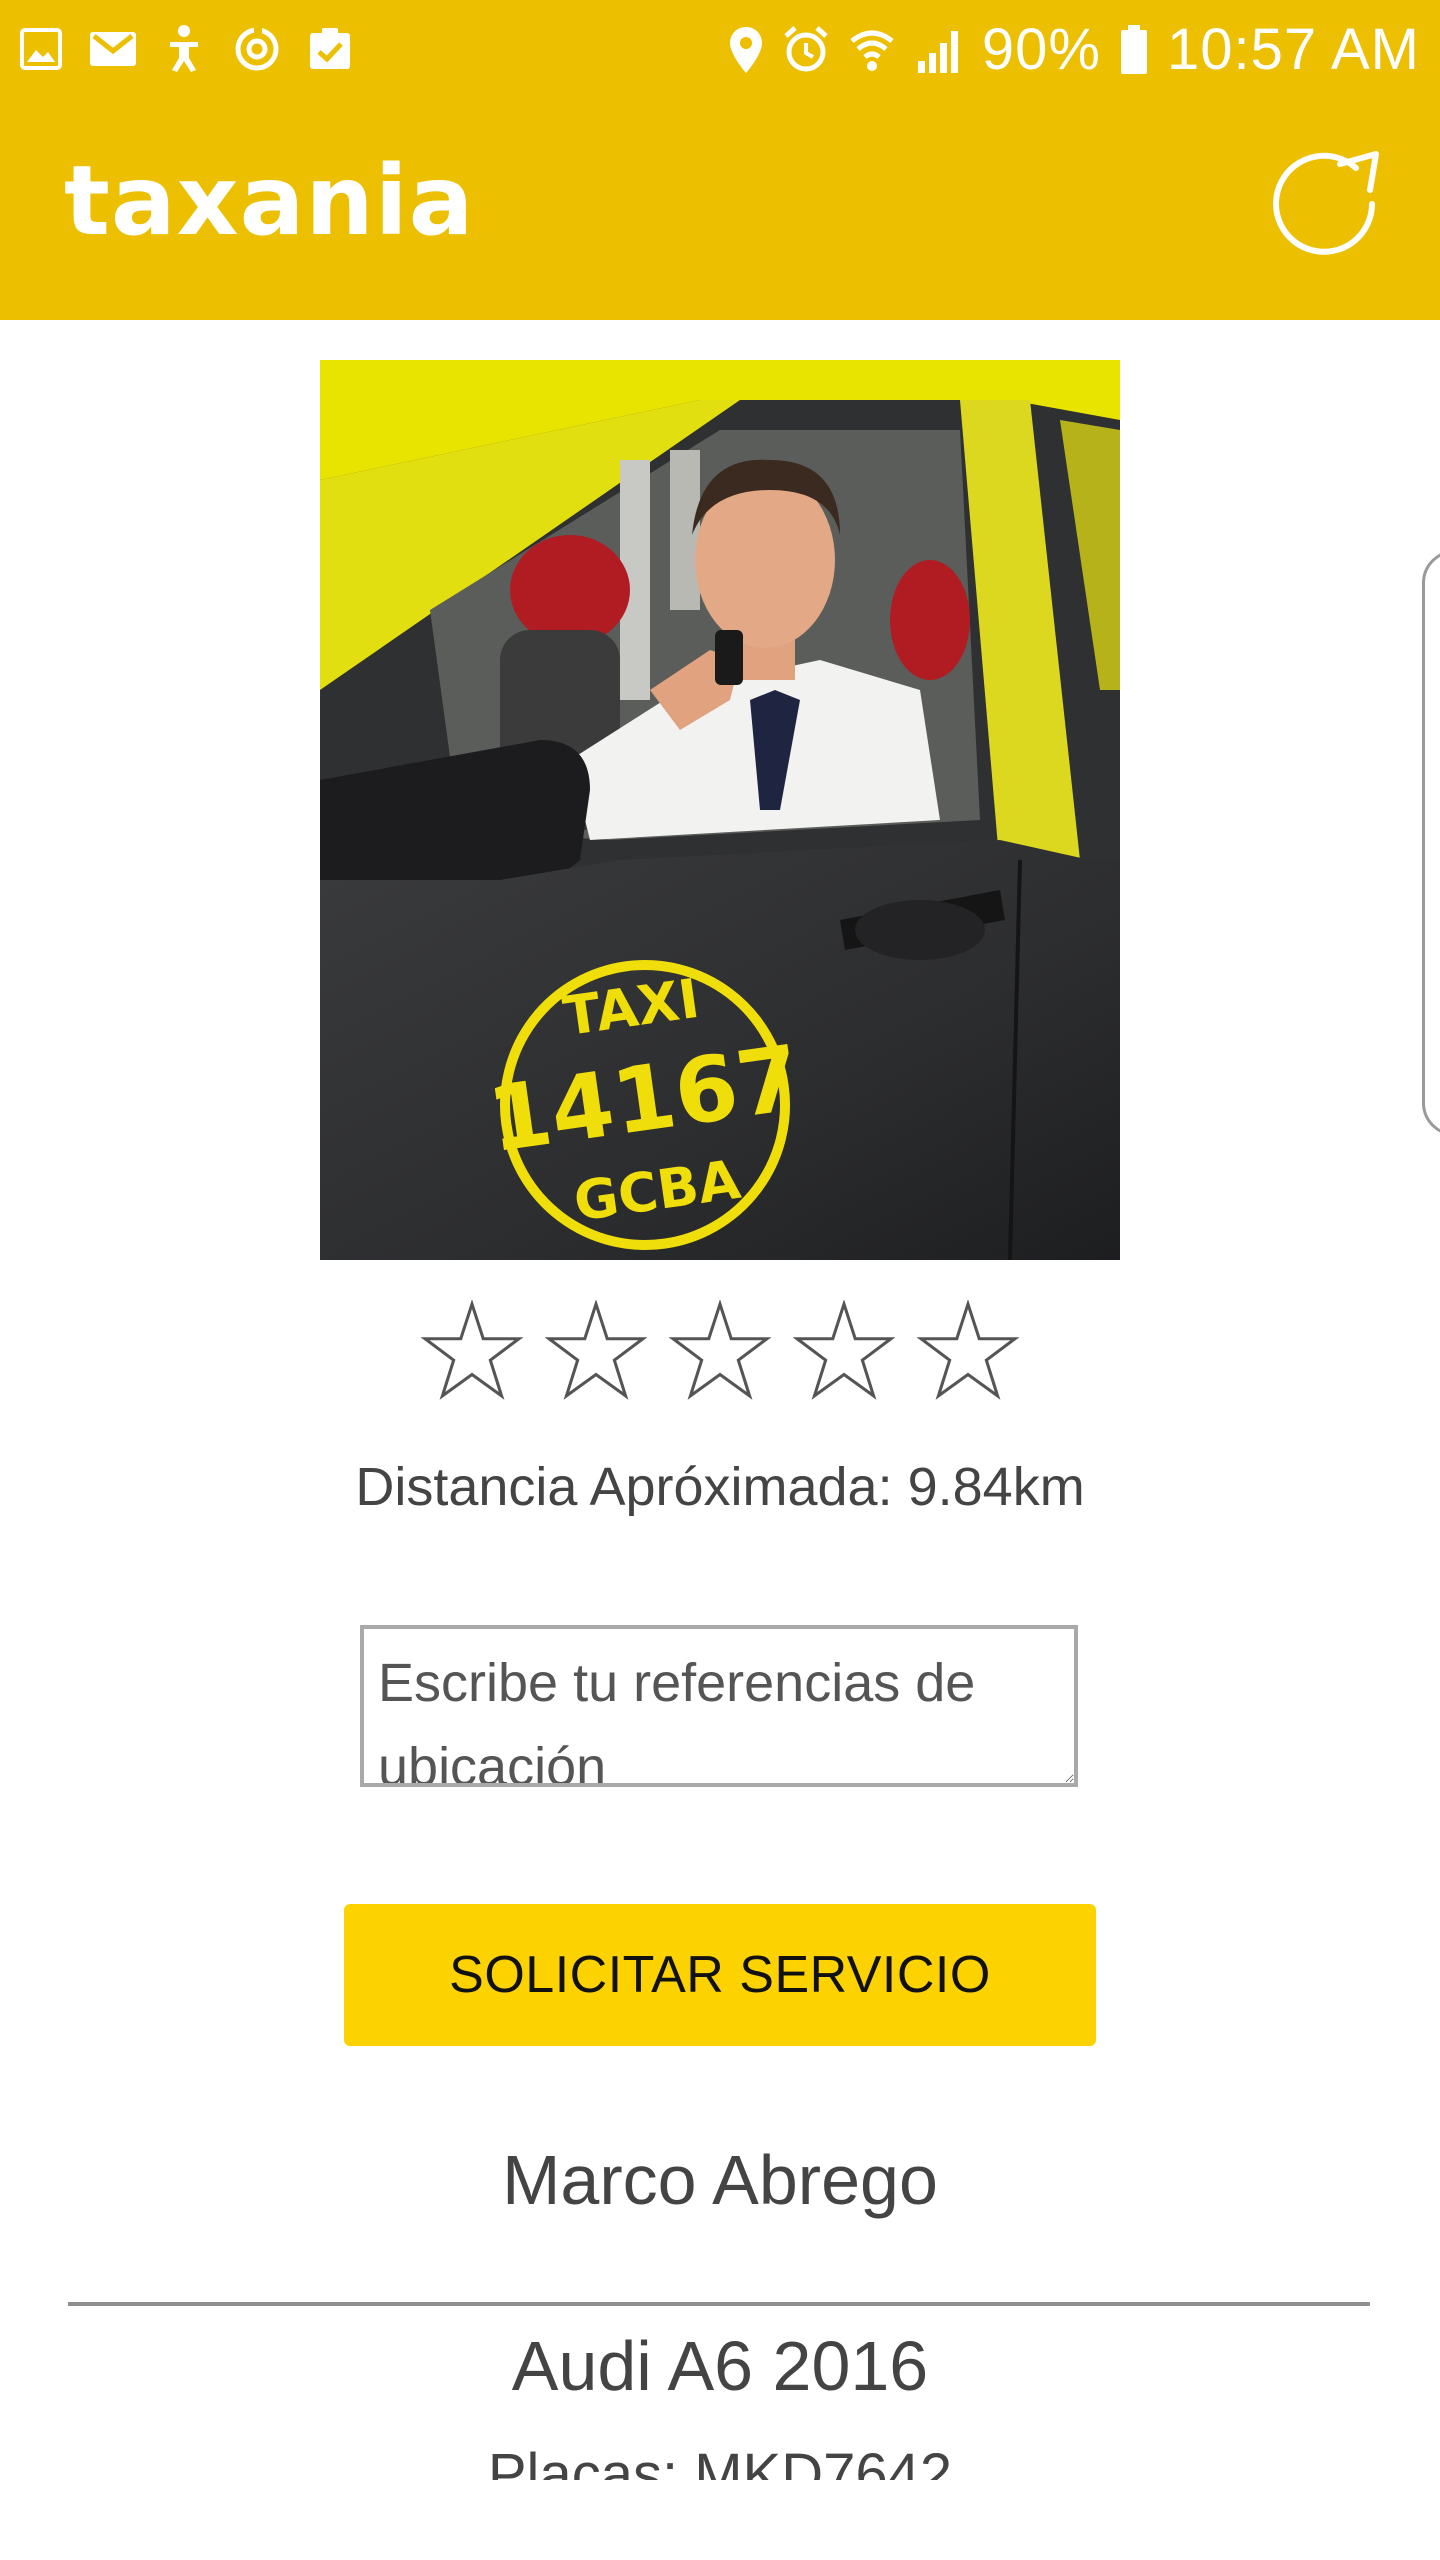  I want to click on accessibility-icon, so click(185, 49).